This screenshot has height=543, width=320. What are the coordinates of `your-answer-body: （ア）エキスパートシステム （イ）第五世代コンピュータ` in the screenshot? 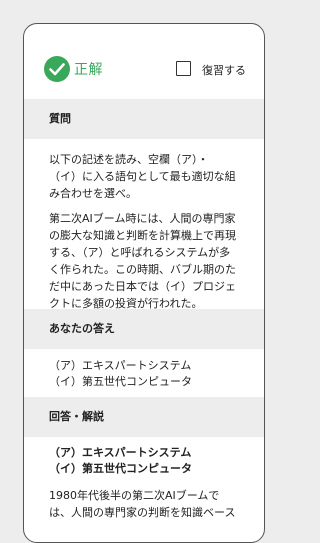 It's located at (149, 374).